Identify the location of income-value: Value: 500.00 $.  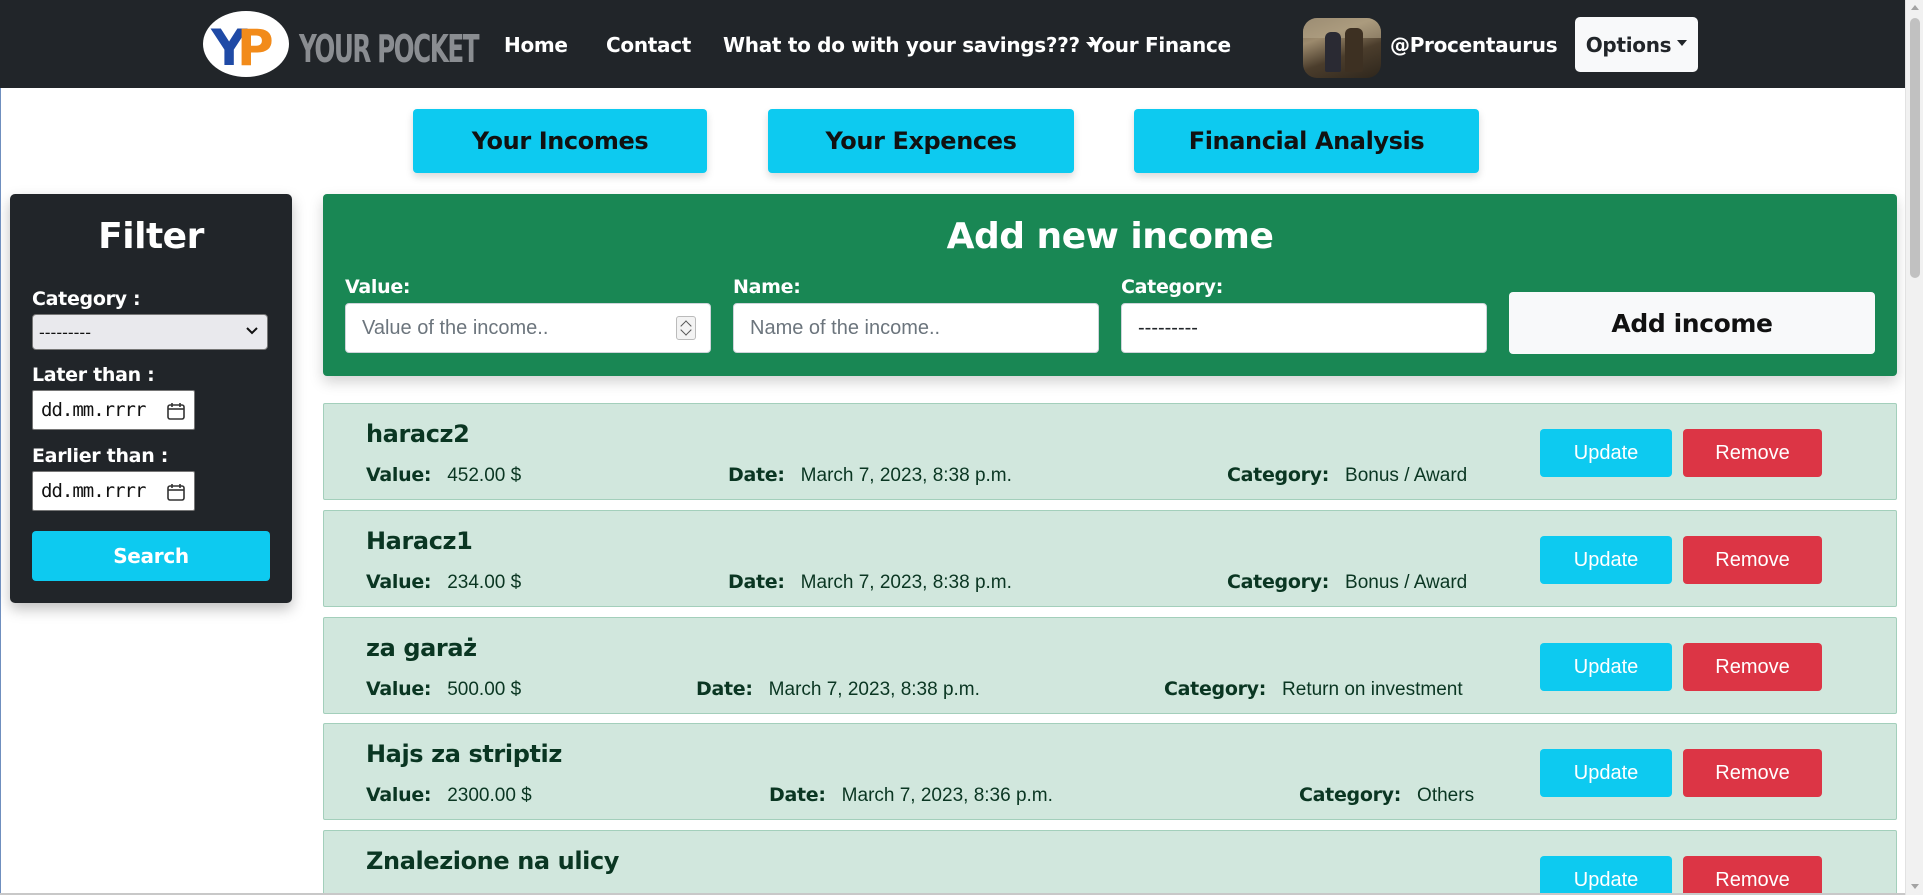
(444, 689).